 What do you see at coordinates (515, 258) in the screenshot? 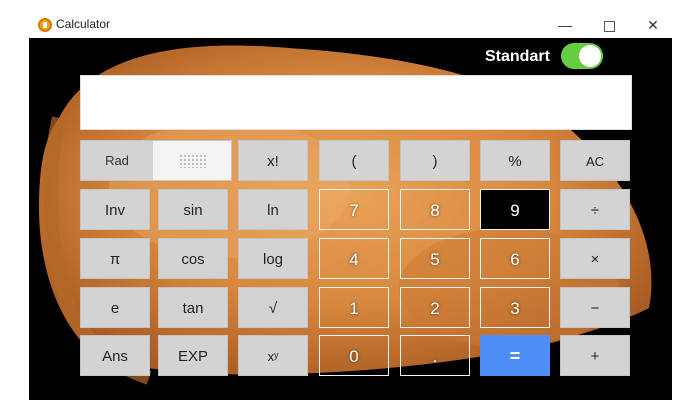
I see `digit-6-button: 6` at bounding box center [515, 258].